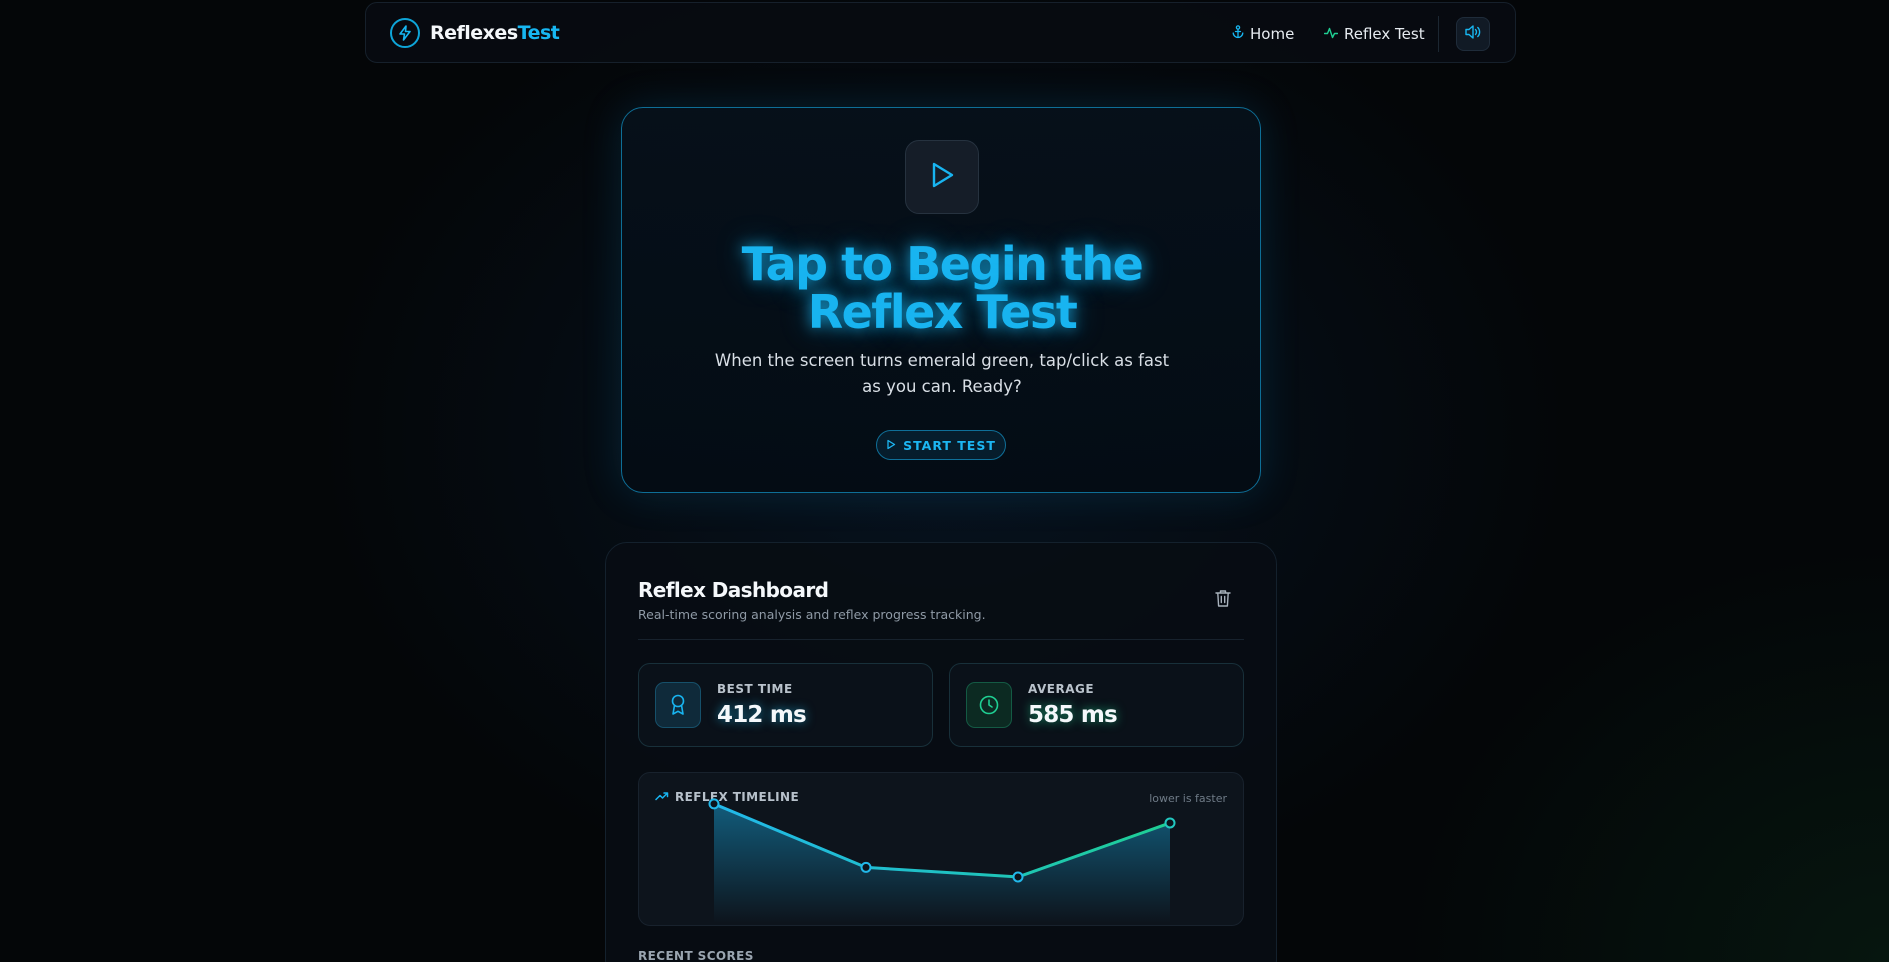 The height and width of the screenshot is (962, 1889). Describe the element at coordinates (1438, 34) in the screenshot. I see `nav-divider` at that location.